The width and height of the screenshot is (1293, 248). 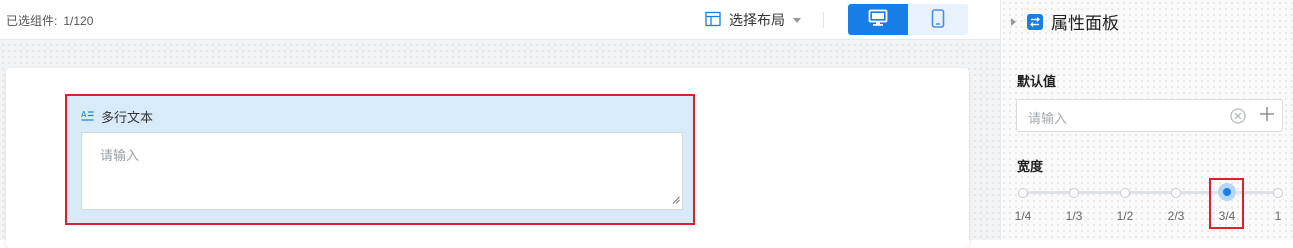 I want to click on device-toggle, so click(x=908, y=19).